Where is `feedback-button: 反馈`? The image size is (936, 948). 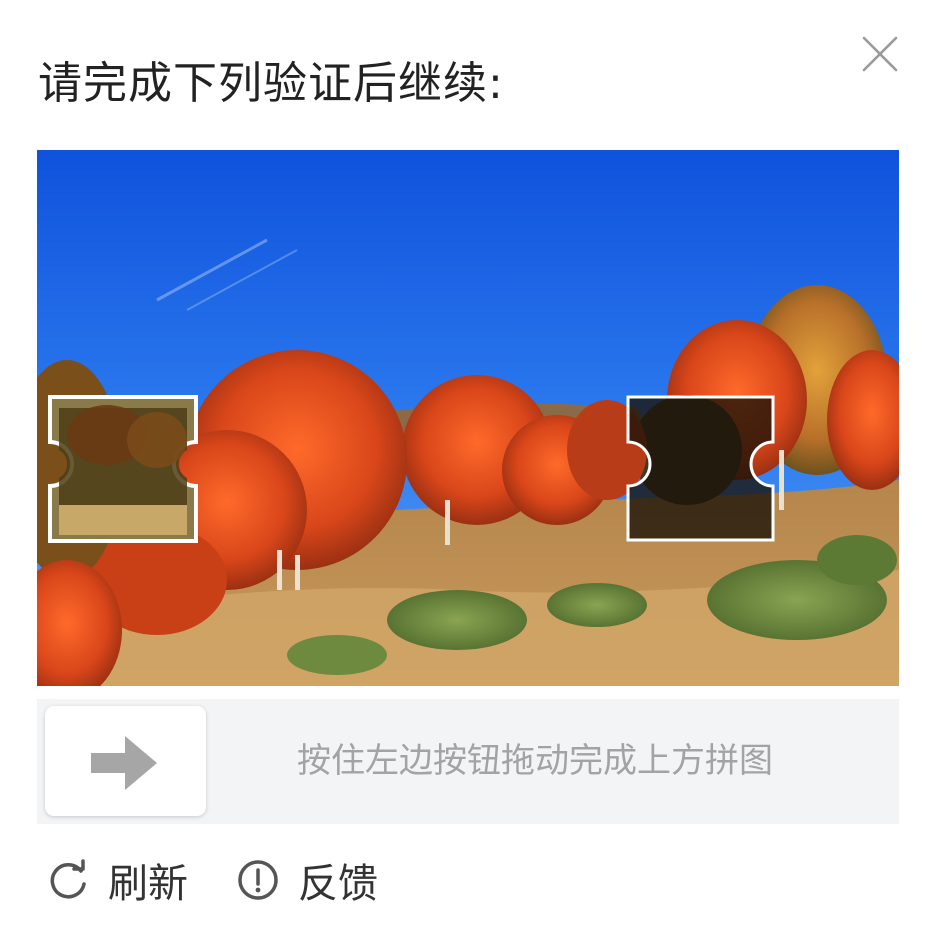
feedback-button: 反馈 is located at coordinates (307, 880).